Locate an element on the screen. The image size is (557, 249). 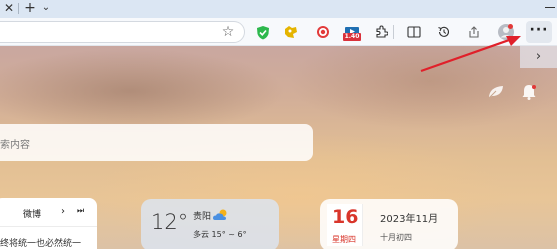
annotation-arrow is located at coordinates (470, 54).